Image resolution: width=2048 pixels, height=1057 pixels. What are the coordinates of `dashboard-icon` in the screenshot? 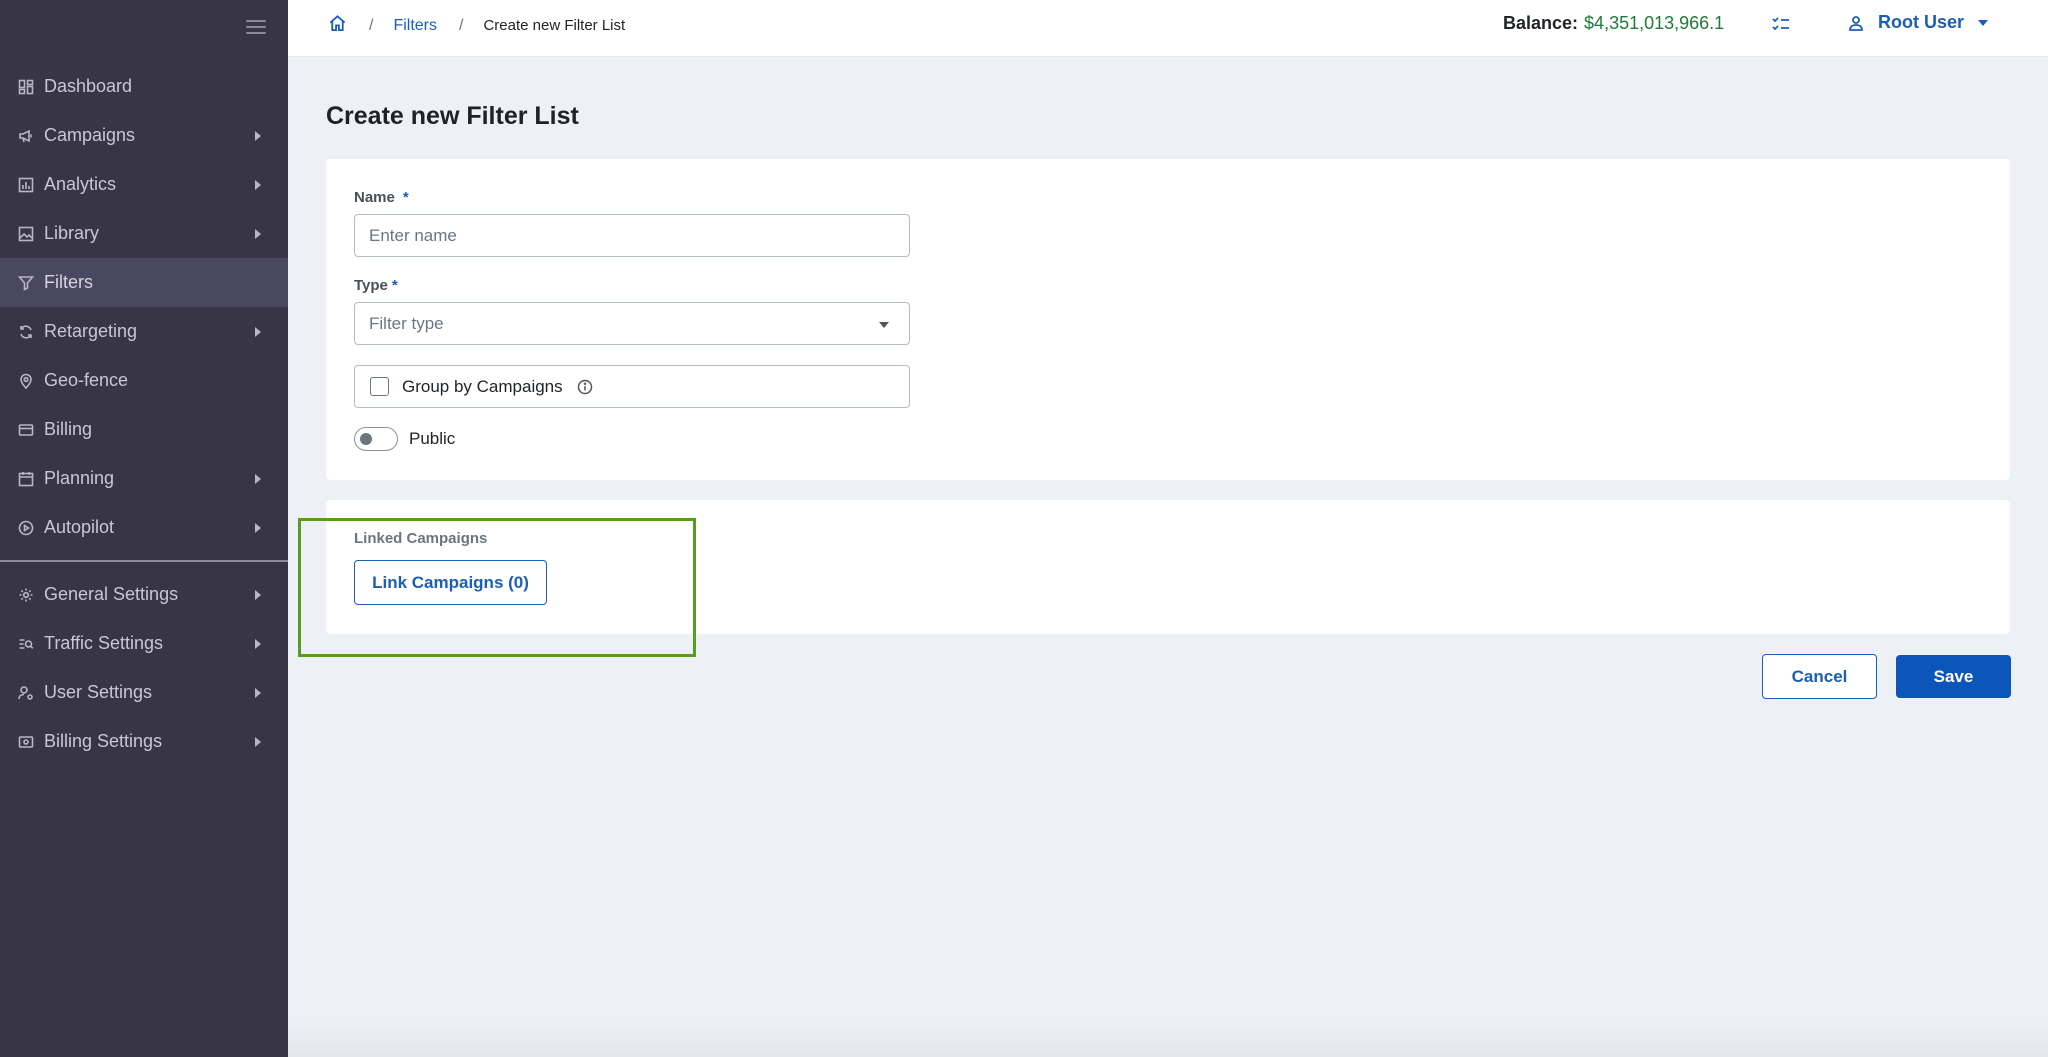 It's located at (26, 87).